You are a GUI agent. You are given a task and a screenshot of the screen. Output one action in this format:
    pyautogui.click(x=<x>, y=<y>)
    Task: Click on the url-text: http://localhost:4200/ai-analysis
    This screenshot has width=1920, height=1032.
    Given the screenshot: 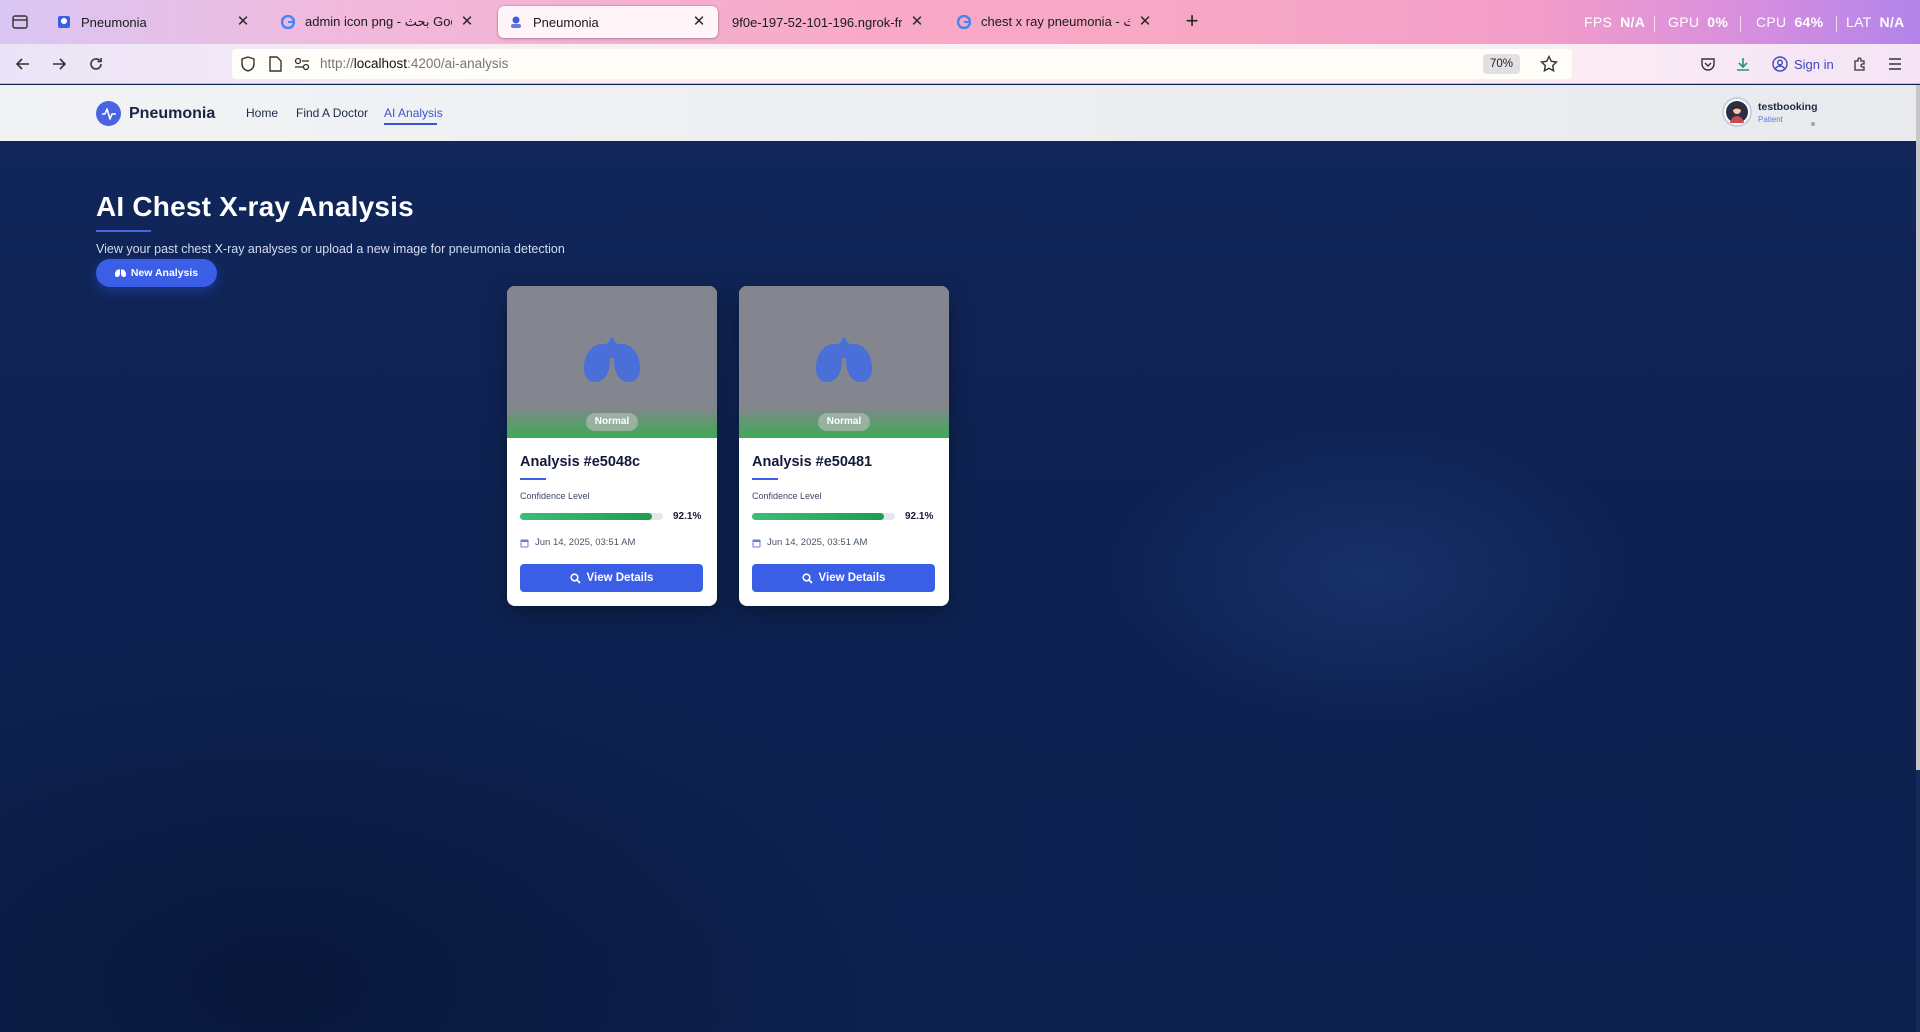 What is the action you would take?
    pyautogui.click(x=414, y=63)
    